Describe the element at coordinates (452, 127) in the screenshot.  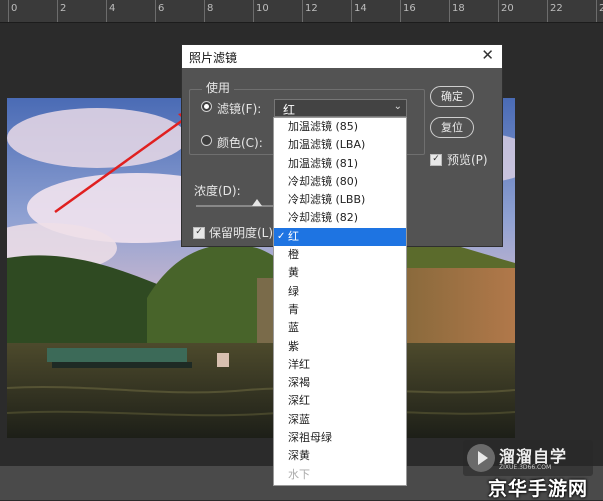
I see `reset-button: 复位` at that location.